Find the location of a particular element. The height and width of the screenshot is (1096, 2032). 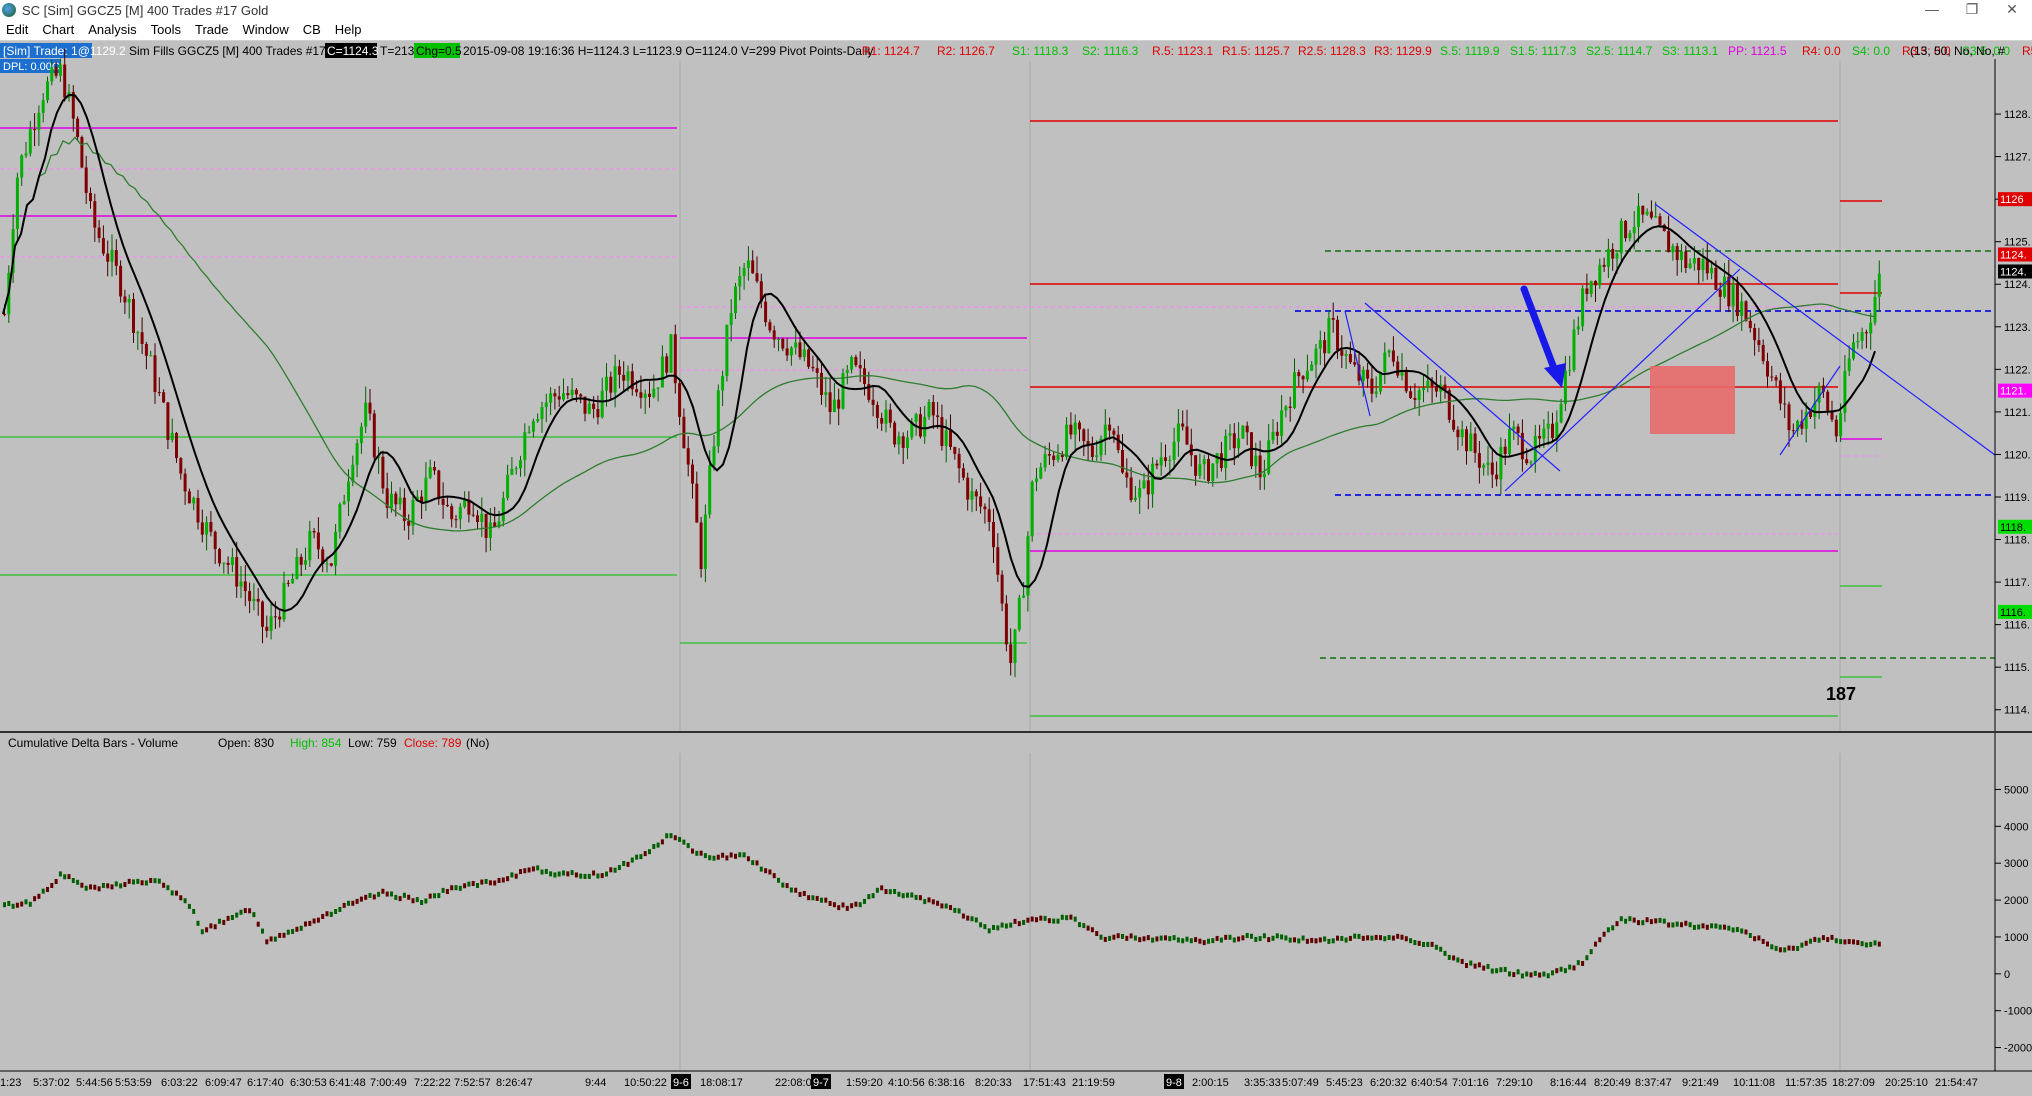

restore-button: ❐ is located at coordinates (1972, 10).